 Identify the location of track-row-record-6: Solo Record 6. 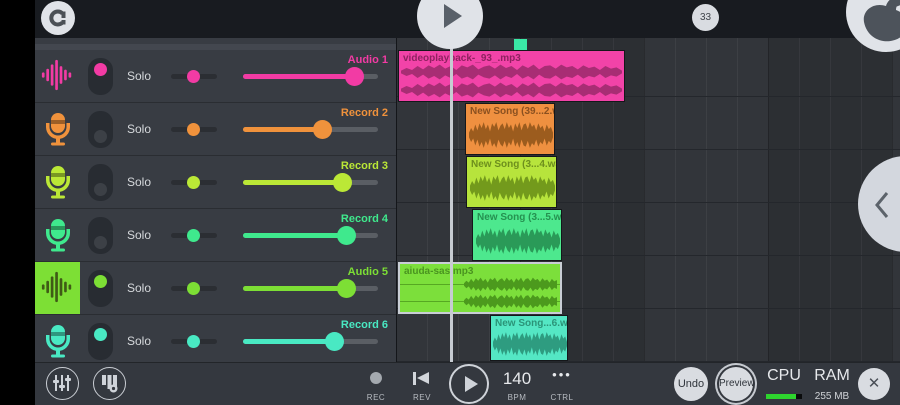
(215, 338).